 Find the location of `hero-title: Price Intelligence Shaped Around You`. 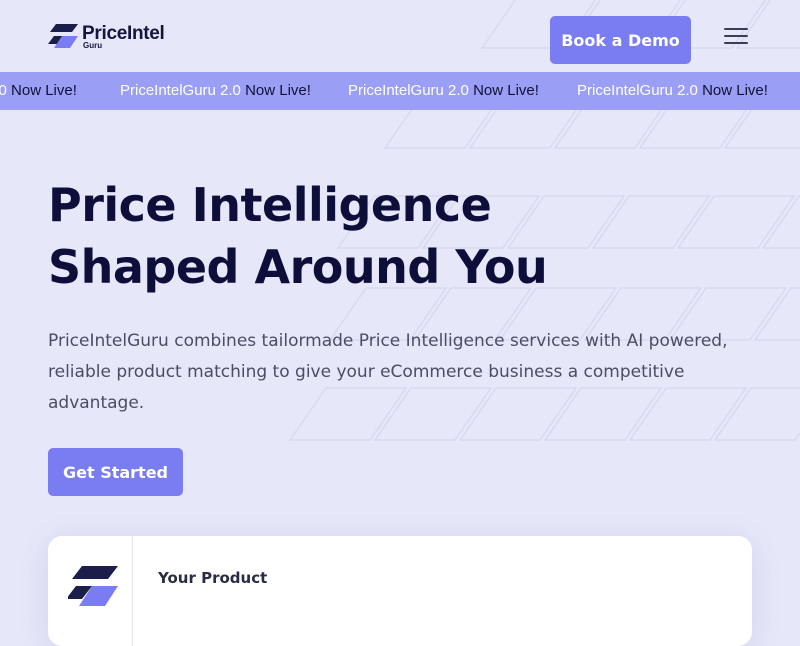

hero-title: Price Intelligence Shaped Around You is located at coordinates (358, 236).